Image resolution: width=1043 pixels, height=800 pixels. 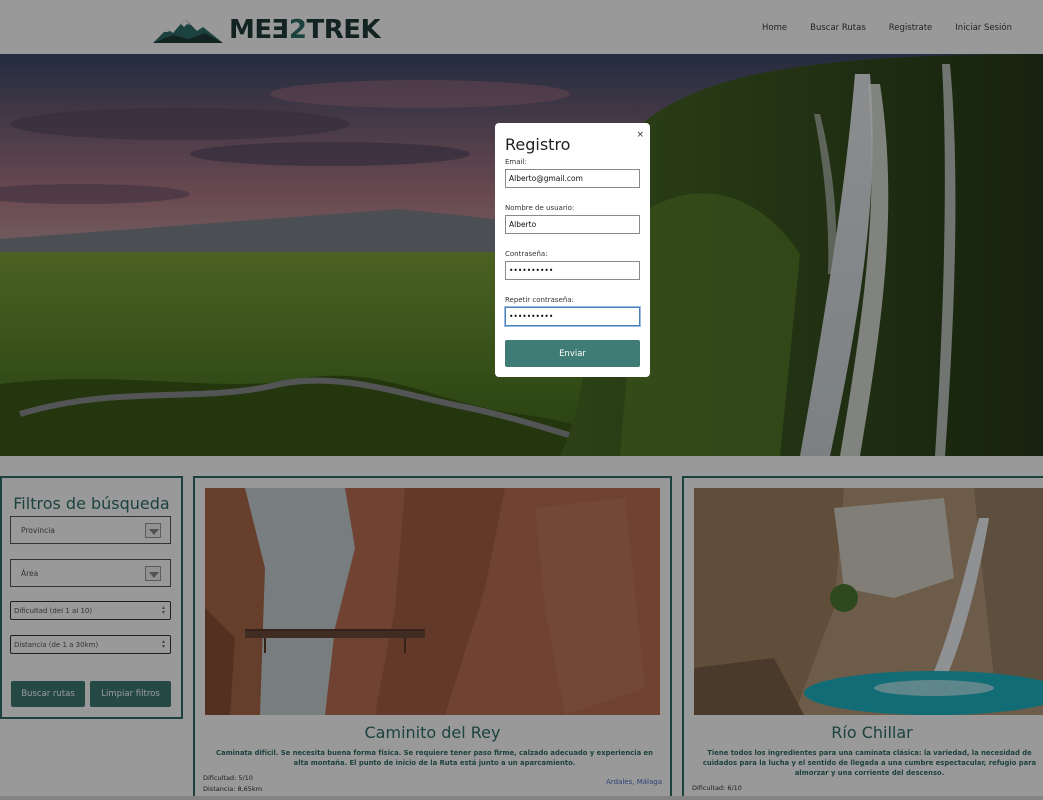 I want to click on filters-title: Filtros de búsqueda, so click(x=91, y=503).